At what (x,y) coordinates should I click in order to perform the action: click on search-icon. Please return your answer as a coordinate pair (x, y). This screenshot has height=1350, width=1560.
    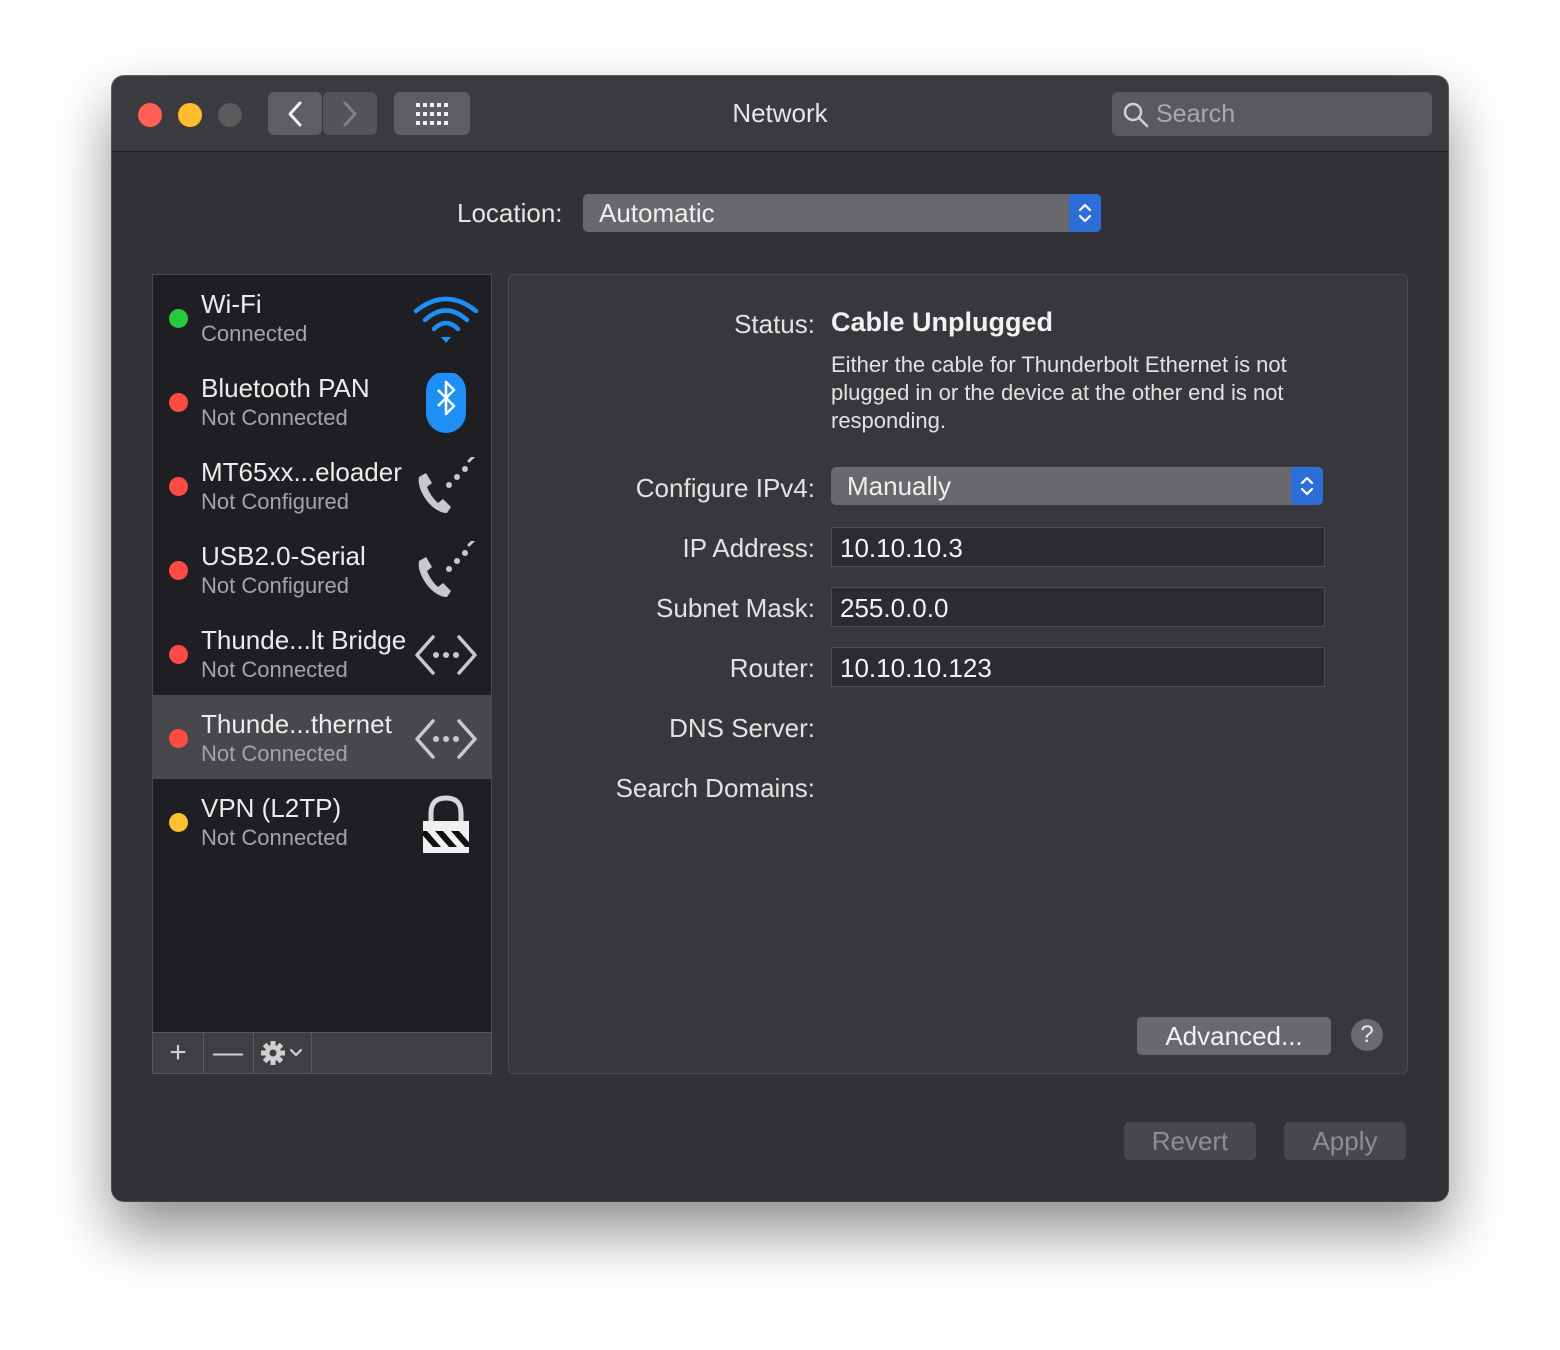
    Looking at the image, I should click on (1136, 115).